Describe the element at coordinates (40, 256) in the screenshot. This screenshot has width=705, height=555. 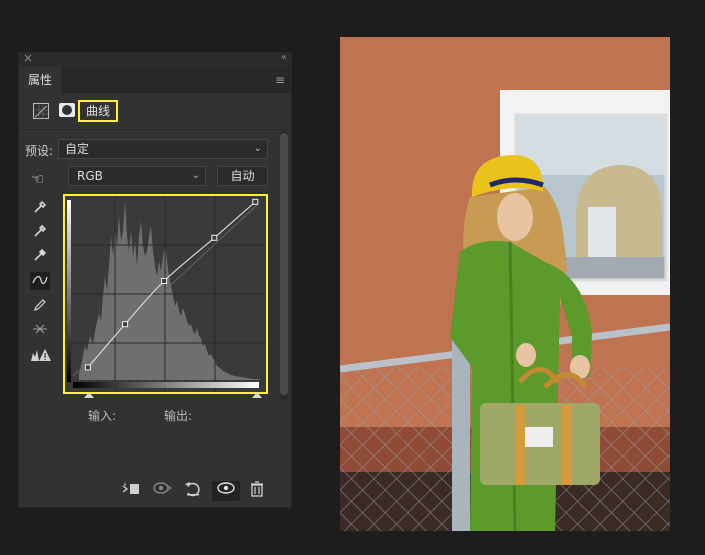
I see `sample-white-point-eyedropper-icon` at that location.